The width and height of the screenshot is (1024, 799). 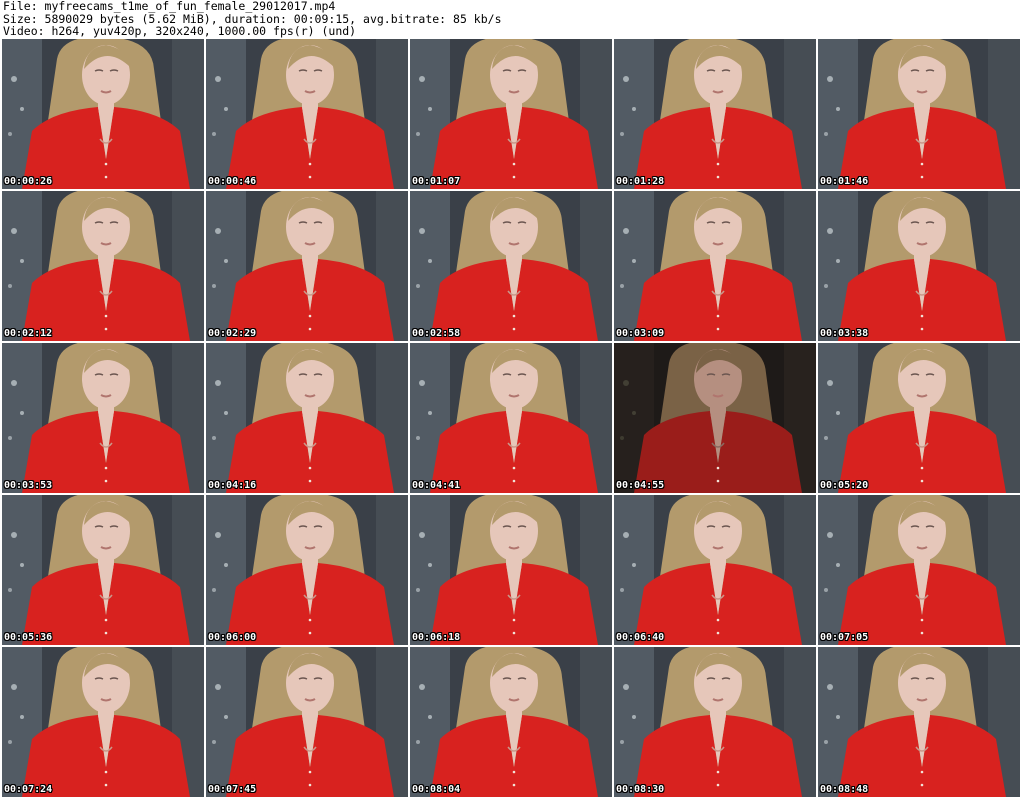 I want to click on timestamp-label: 00:03:38, so click(x=844, y=333).